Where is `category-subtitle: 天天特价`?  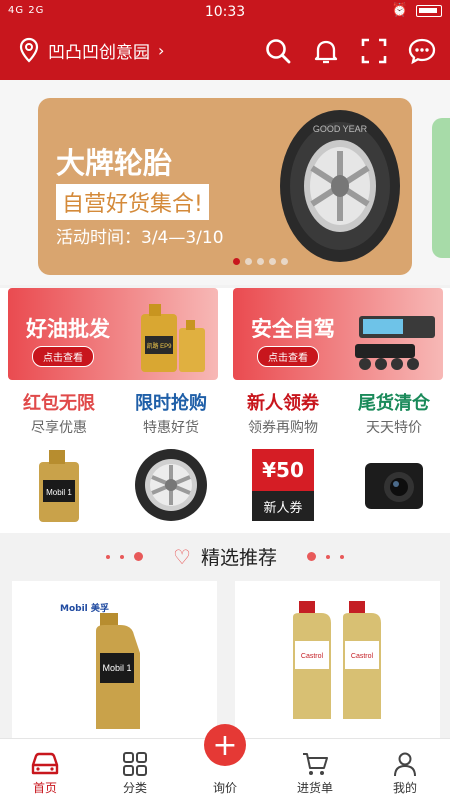 category-subtitle: 天天特价 is located at coordinates (394, 428).